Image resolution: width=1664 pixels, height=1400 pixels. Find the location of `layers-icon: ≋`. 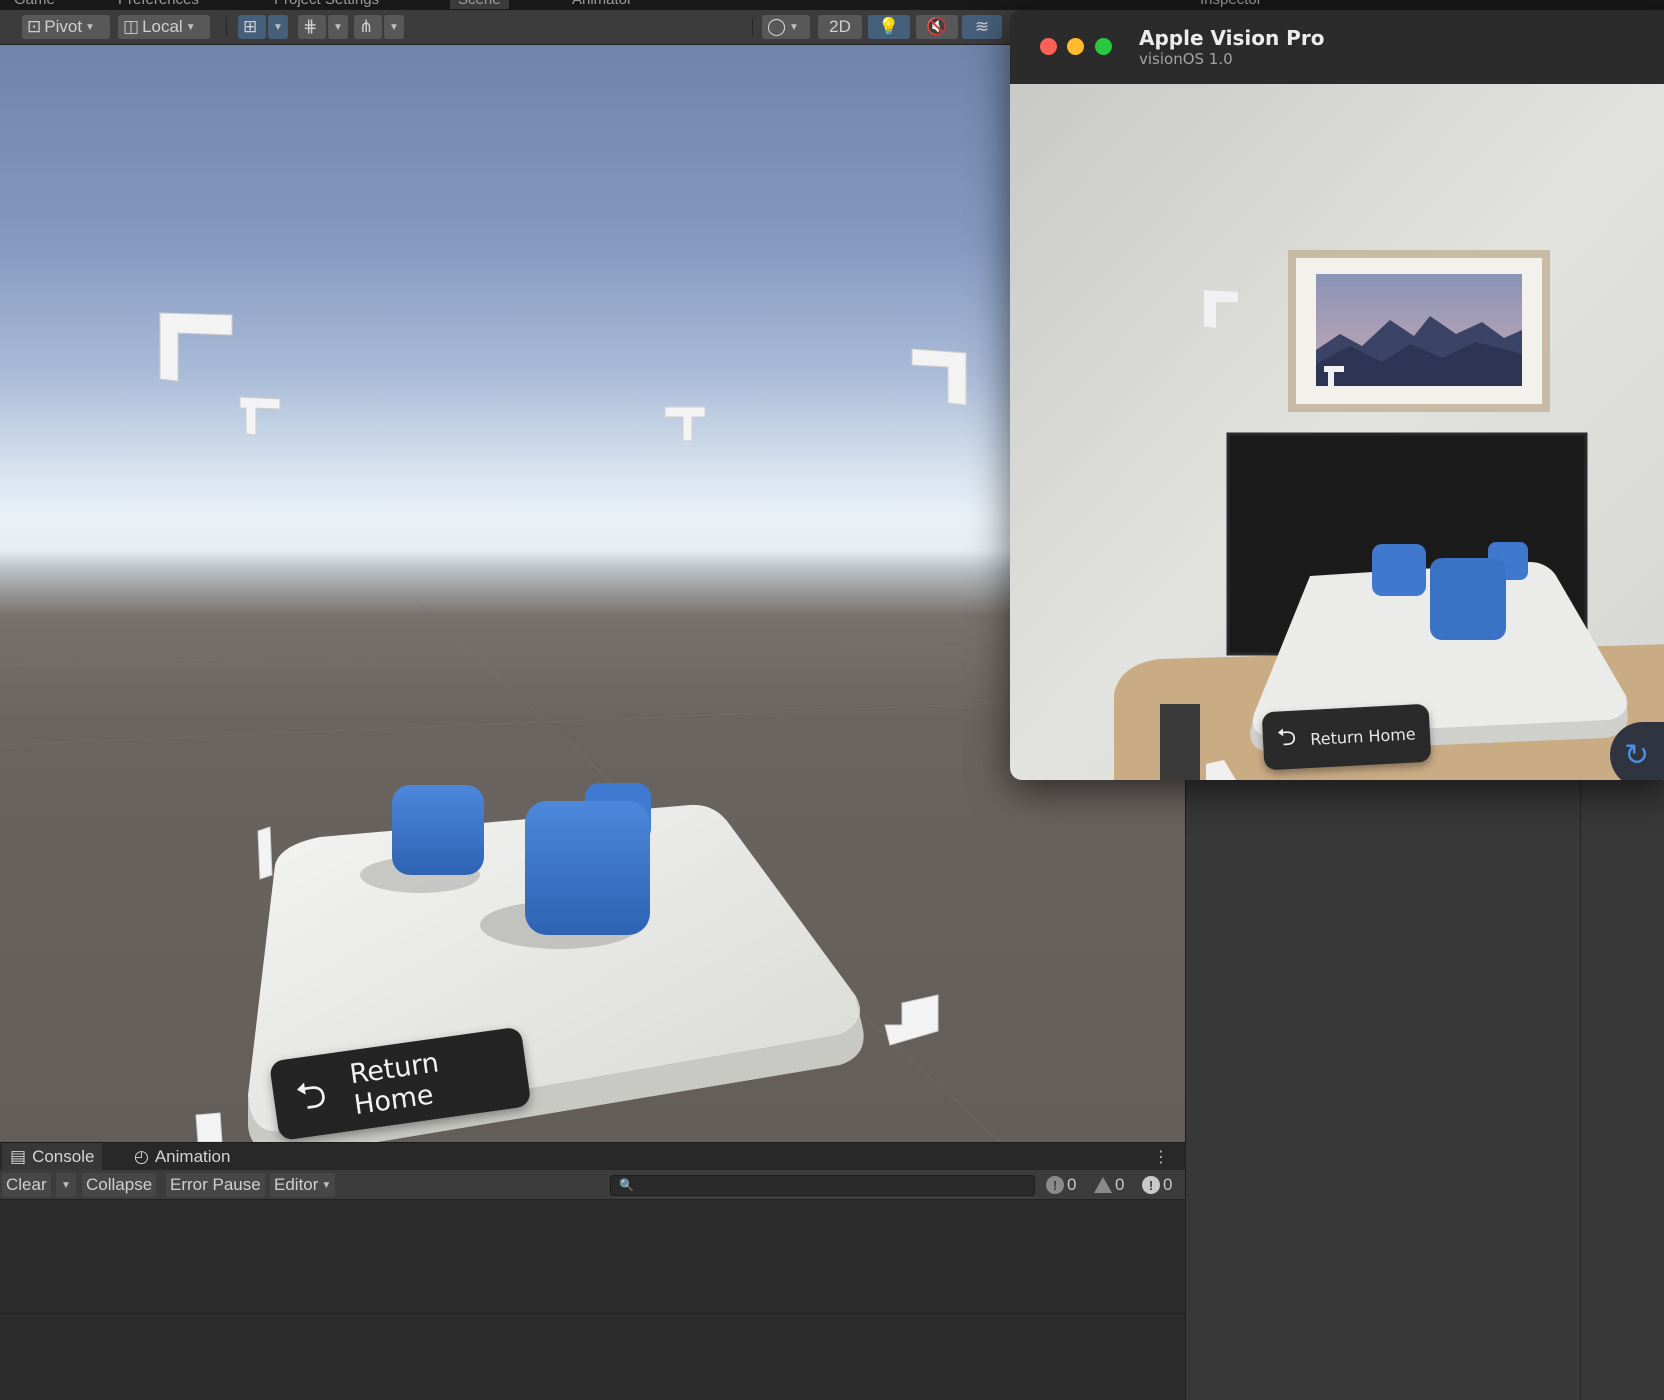

layers-icon: ≋ is located at coordinates (982, 27).